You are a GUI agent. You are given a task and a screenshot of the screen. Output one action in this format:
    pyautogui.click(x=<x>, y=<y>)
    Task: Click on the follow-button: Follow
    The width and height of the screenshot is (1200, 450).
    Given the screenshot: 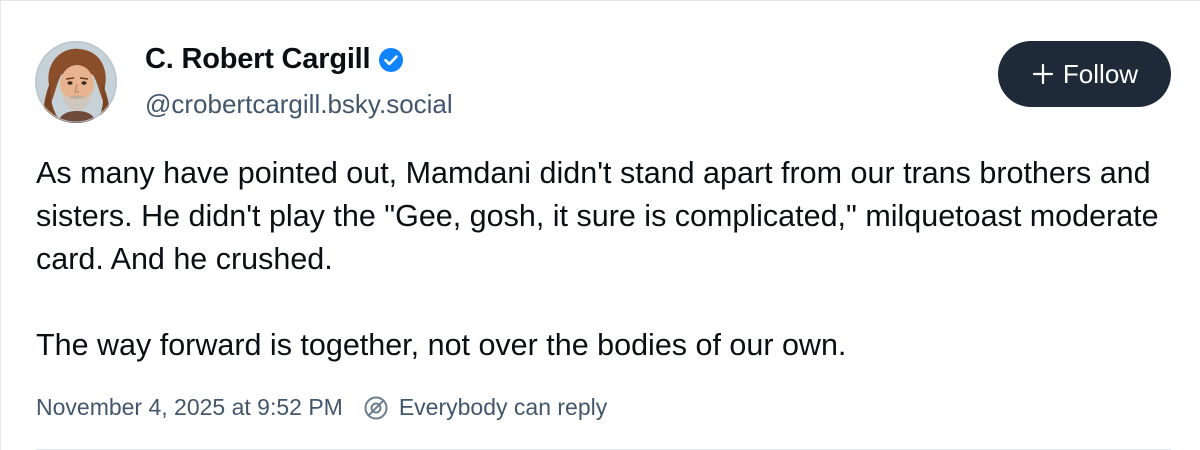 What is the action you would take?
    pyautogui.click(x=1084, y=74)
    